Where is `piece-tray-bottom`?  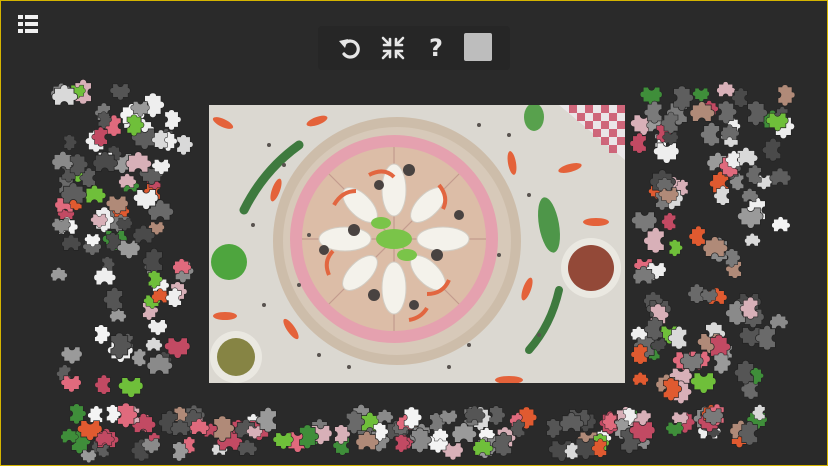 piece-tray-bottom is located at coordinates (415, 431).